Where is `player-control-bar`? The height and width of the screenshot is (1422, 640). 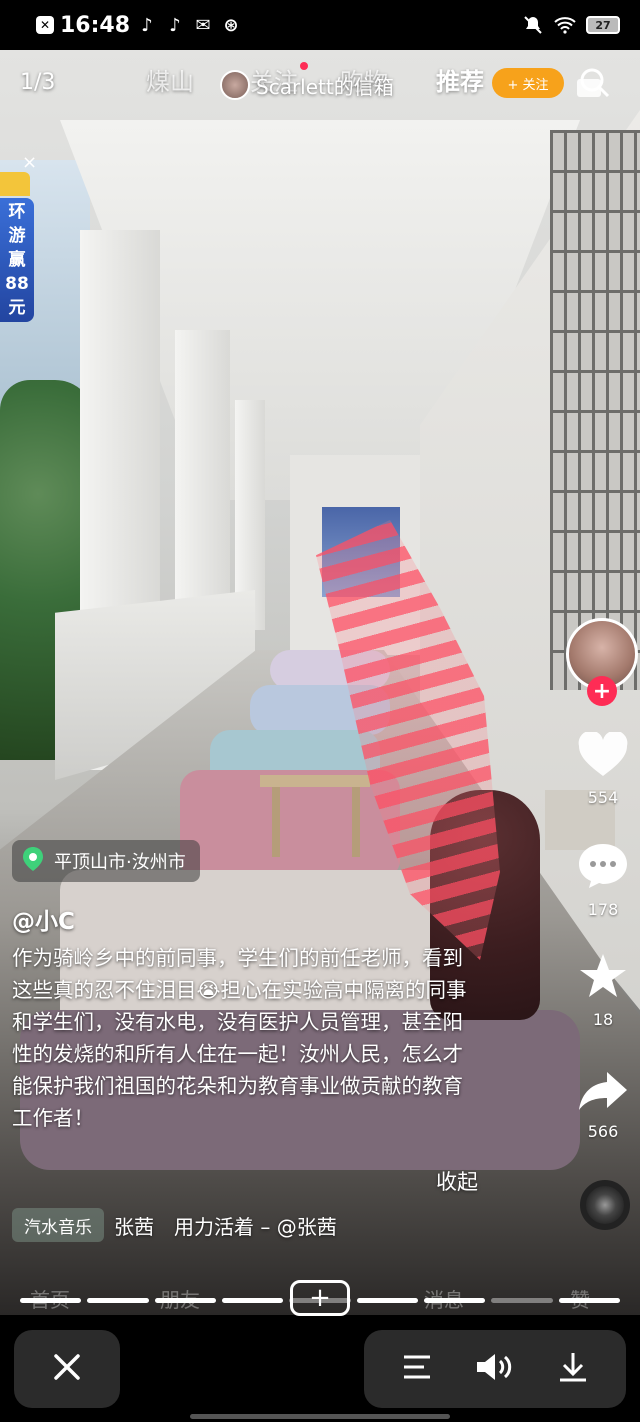 player-control-bar is located at coordinates (320, 1370).